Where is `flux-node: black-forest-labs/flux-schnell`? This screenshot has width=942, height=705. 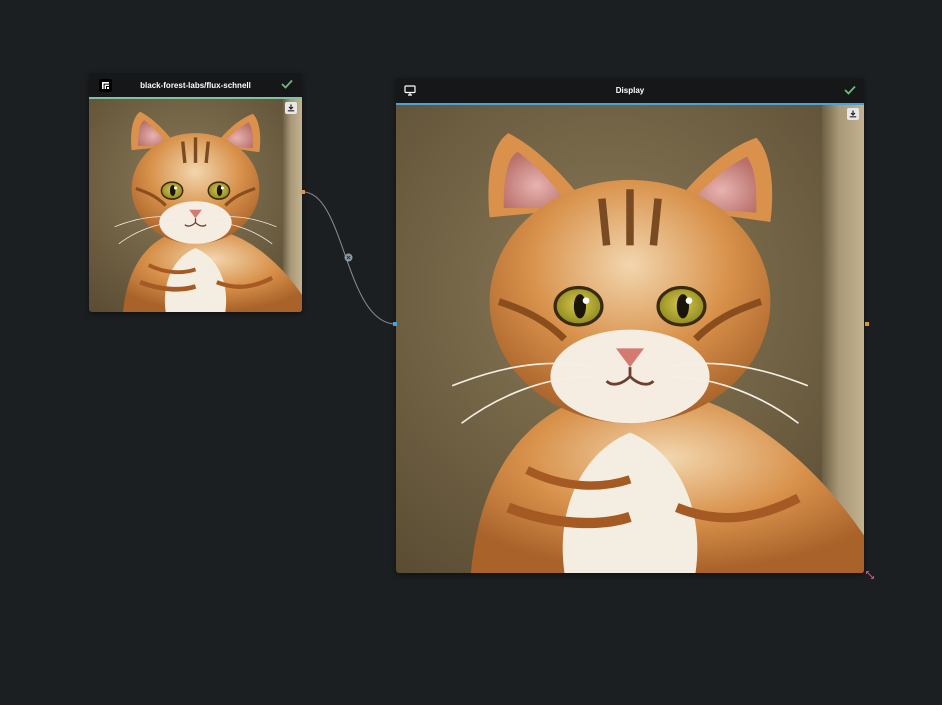 flux-node: black-forest-labs/flux-schnell is located at coordinates (195, 192).